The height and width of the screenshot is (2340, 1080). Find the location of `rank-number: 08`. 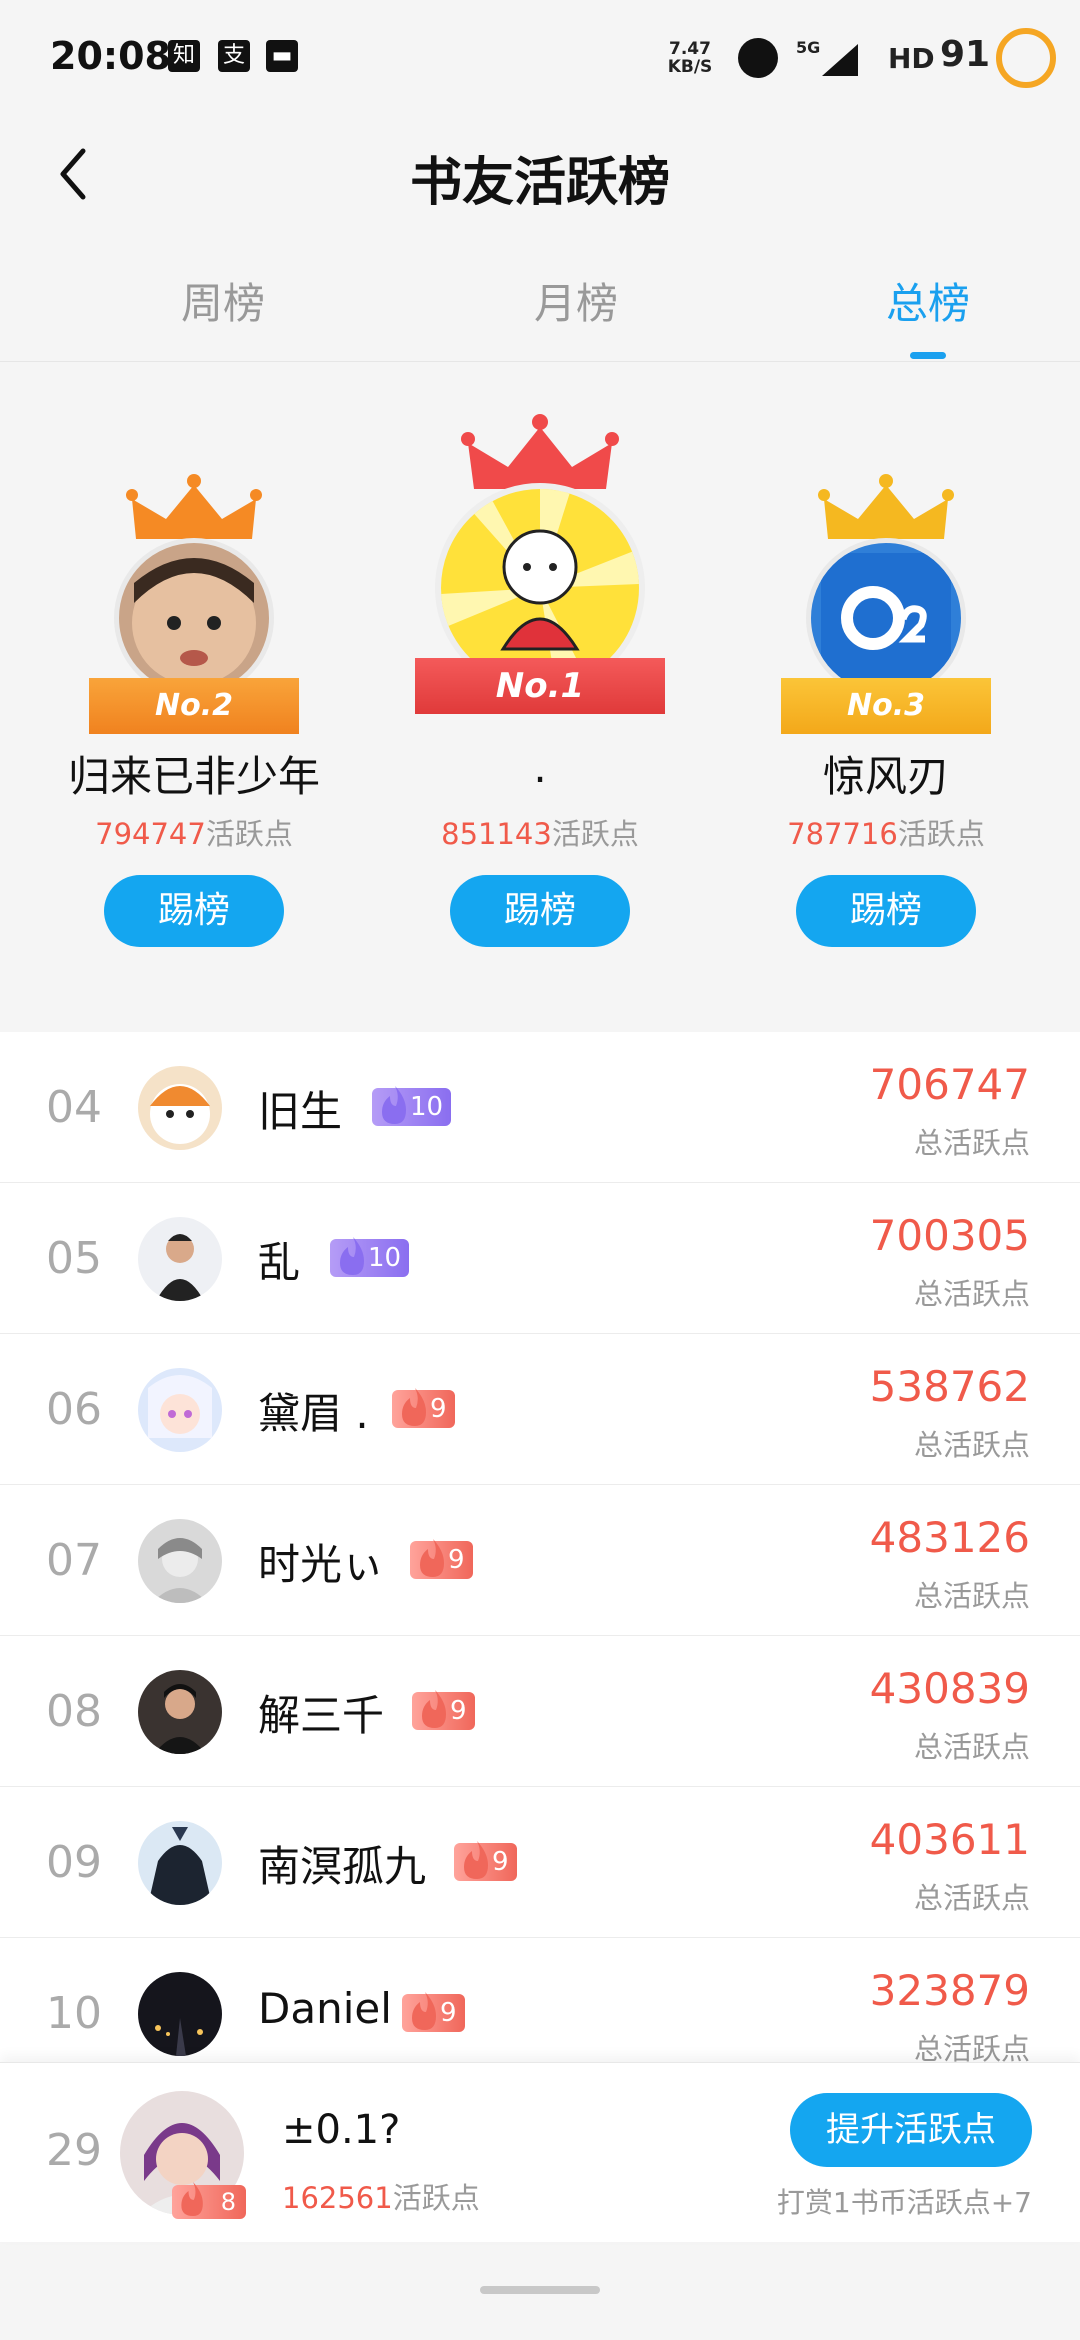

rank-number: 08 is located at coordinates (74, 1711).